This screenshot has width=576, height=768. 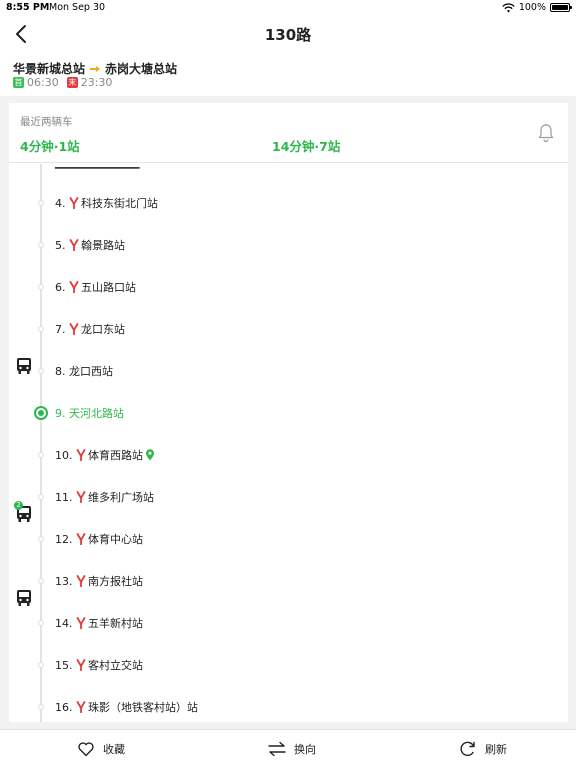 What do you see at coordinates (49, 69) in the screenshot?
I see `route-from: 华景新城总站` at bounding box center [49, 69].